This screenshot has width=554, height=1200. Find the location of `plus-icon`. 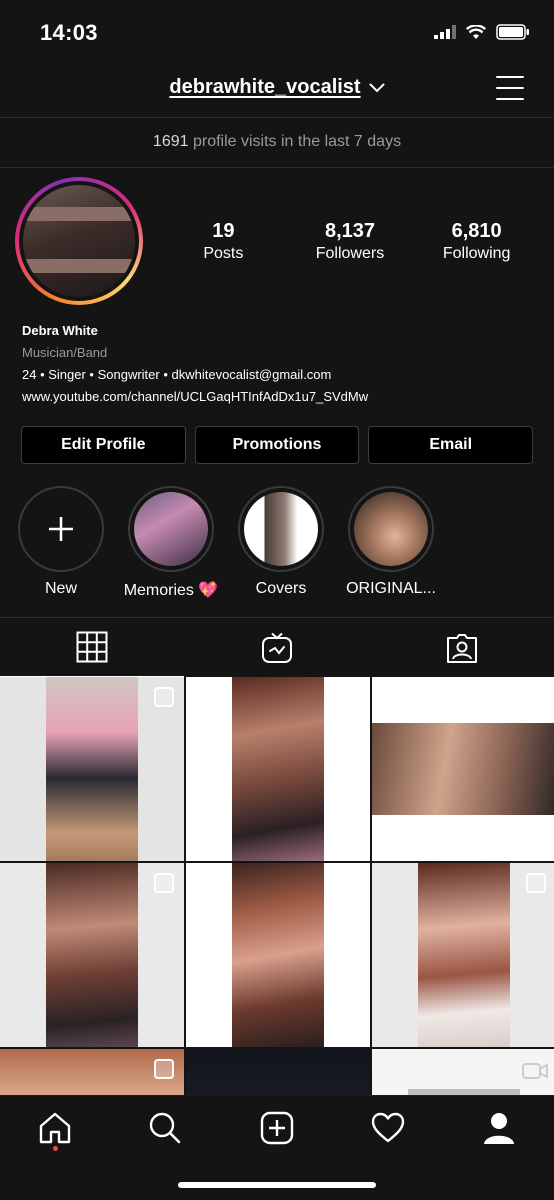

plus-icon is located at coordinates (61, 529).